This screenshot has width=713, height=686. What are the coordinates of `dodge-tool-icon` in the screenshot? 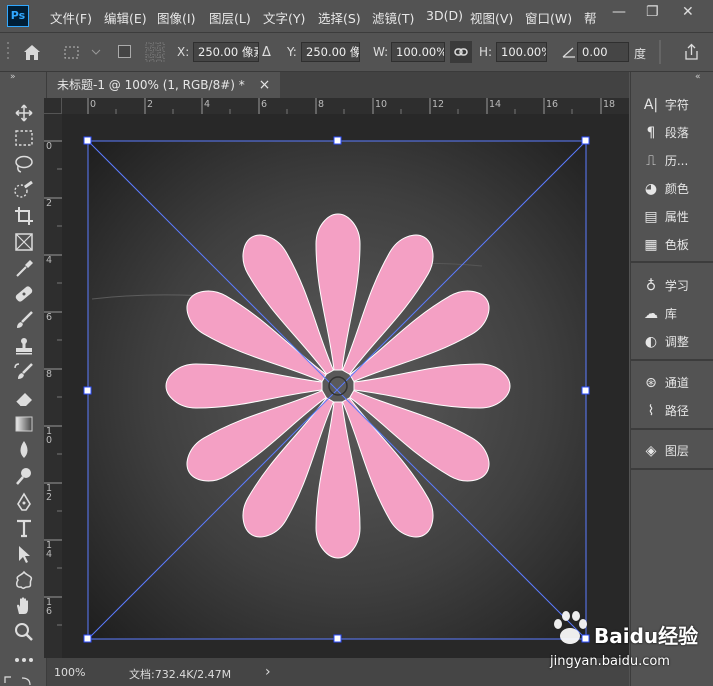 It's located at (24, 476).